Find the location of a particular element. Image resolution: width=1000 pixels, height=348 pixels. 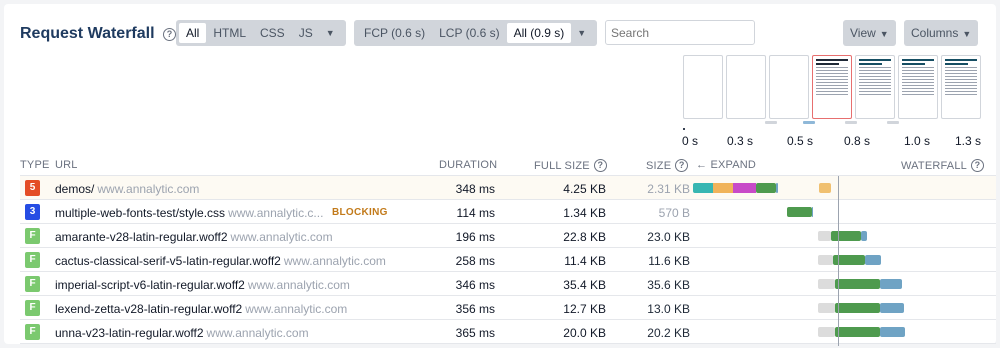

request-duration: 258 ms is located at coordinates (475, 261).